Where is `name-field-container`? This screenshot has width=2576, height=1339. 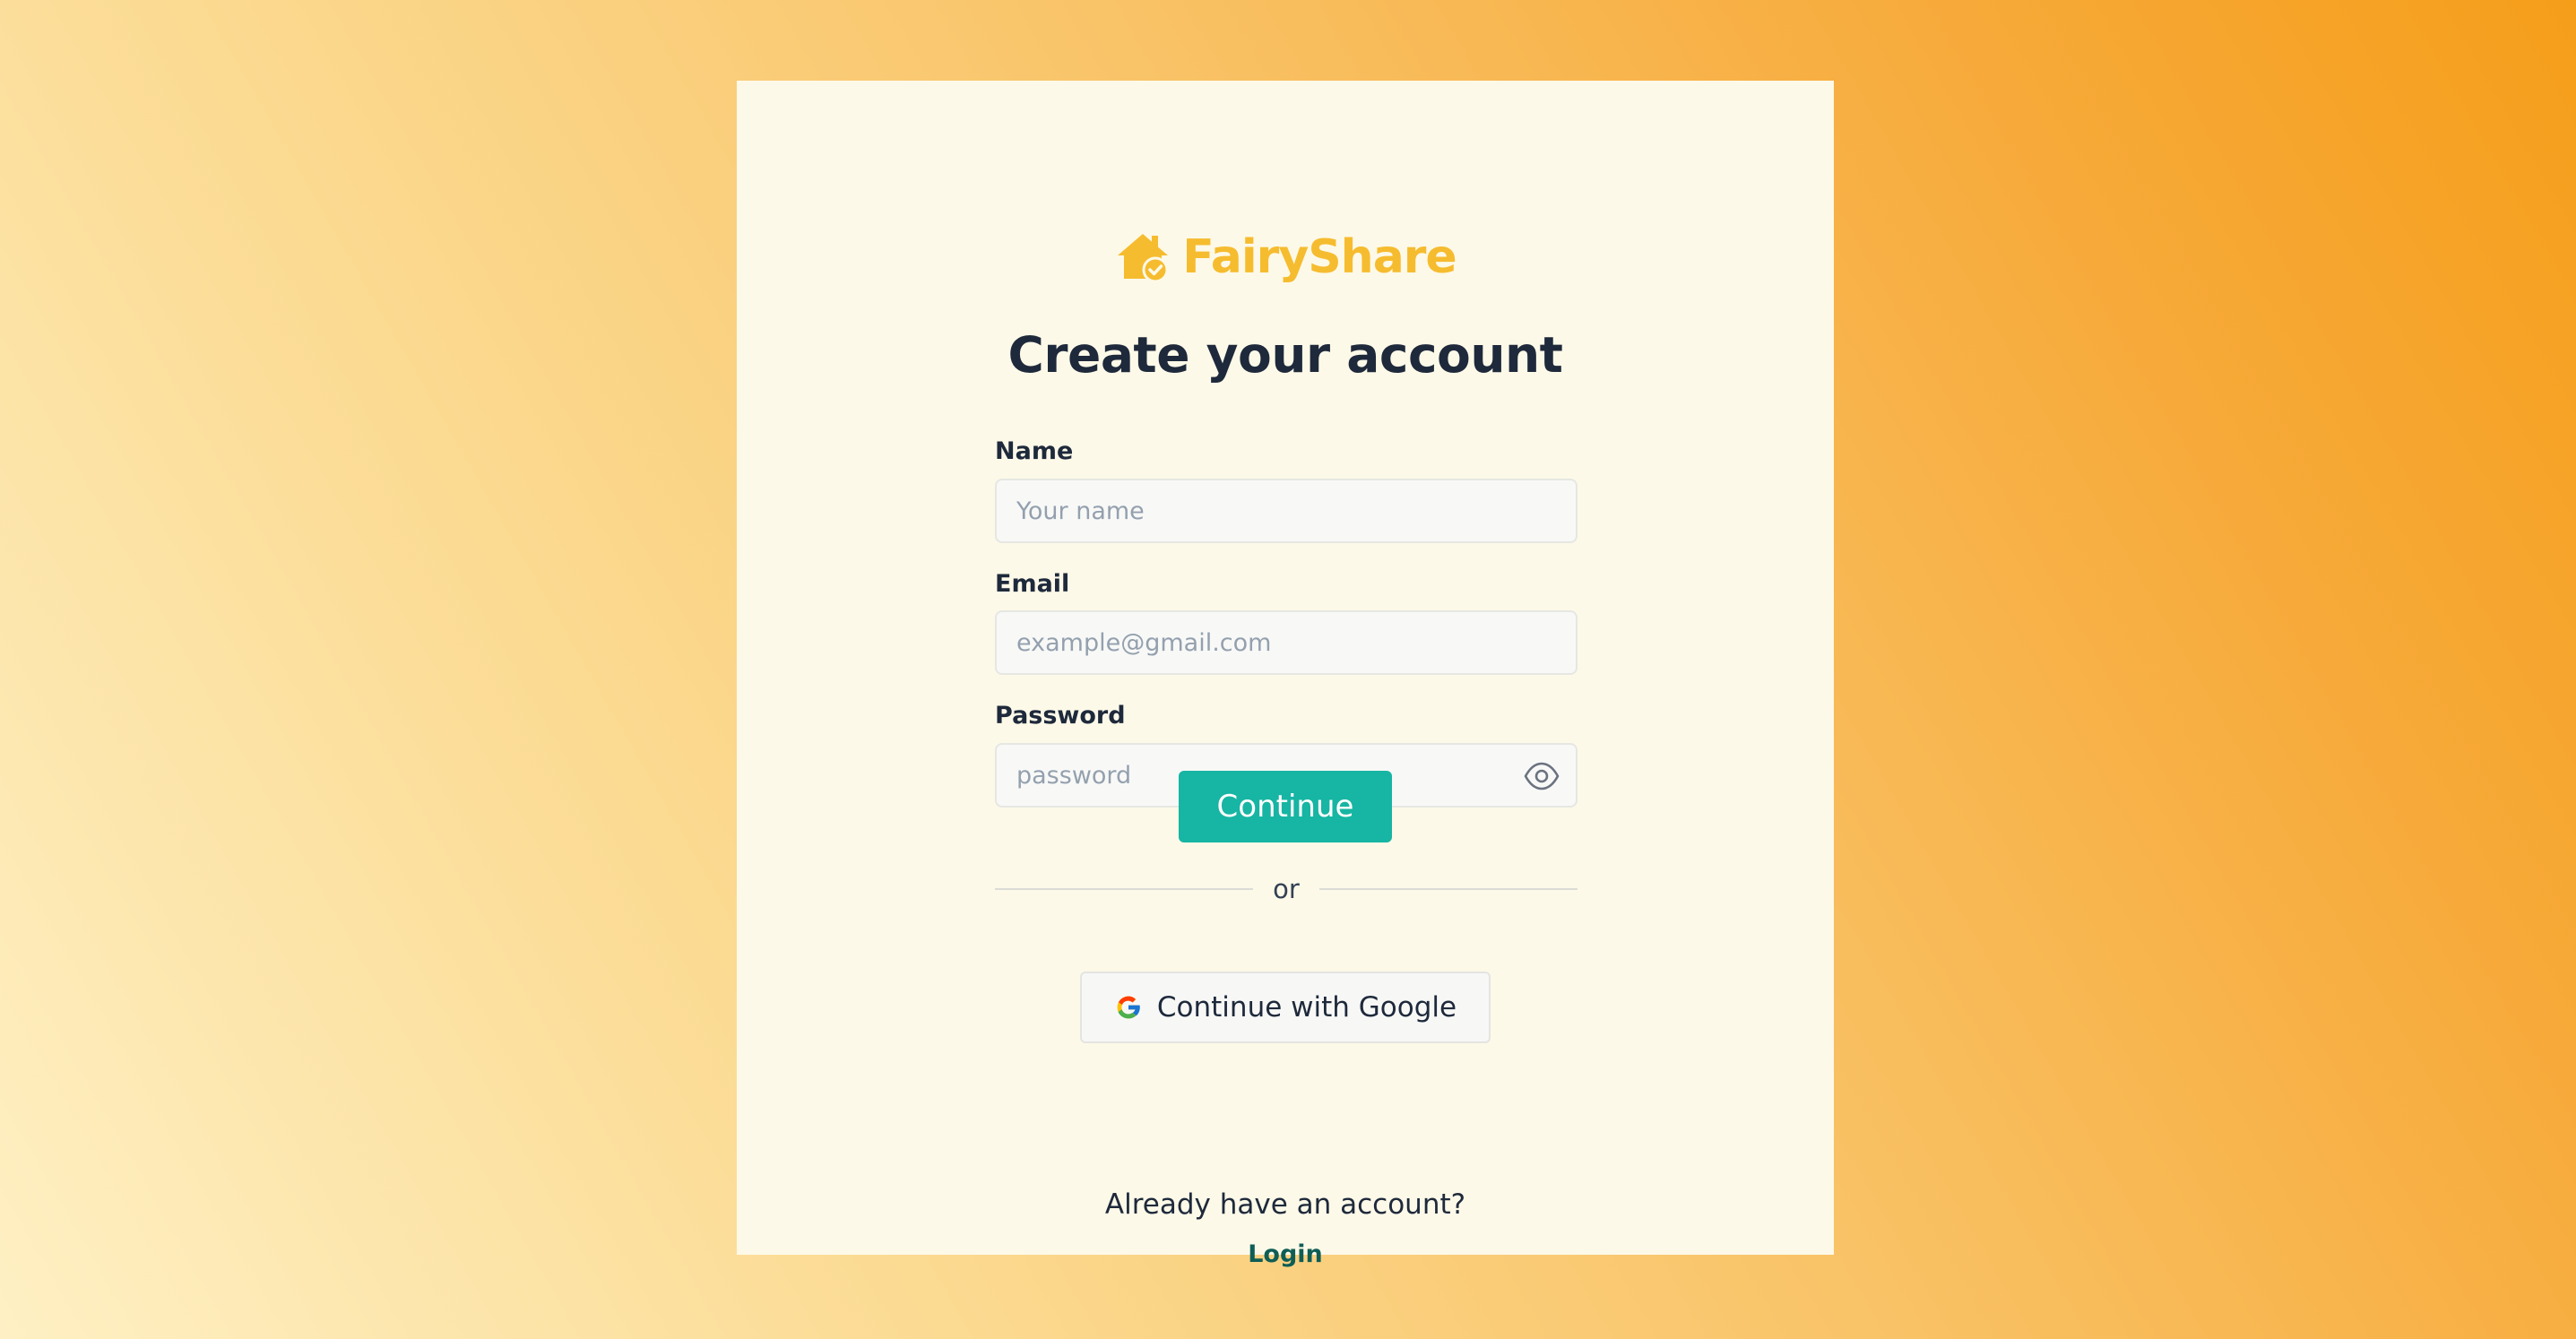
name-field-container is located at coordinates (1286, 511).